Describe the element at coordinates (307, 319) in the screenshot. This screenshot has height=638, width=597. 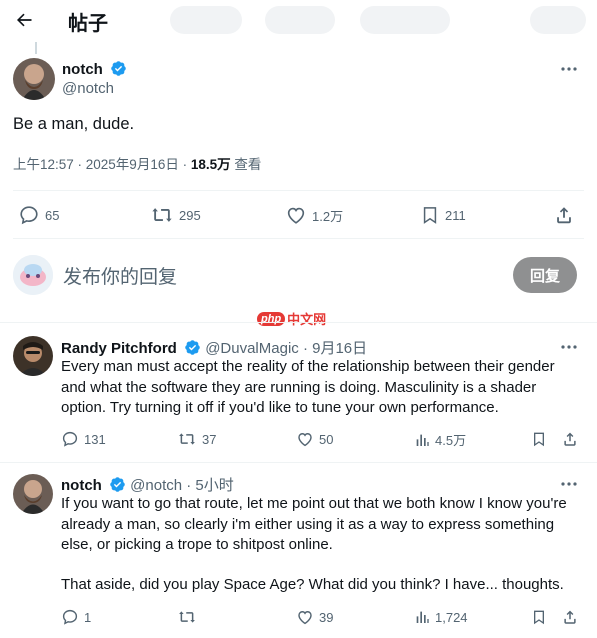
I see `watermark-text: 中文网` at that location.